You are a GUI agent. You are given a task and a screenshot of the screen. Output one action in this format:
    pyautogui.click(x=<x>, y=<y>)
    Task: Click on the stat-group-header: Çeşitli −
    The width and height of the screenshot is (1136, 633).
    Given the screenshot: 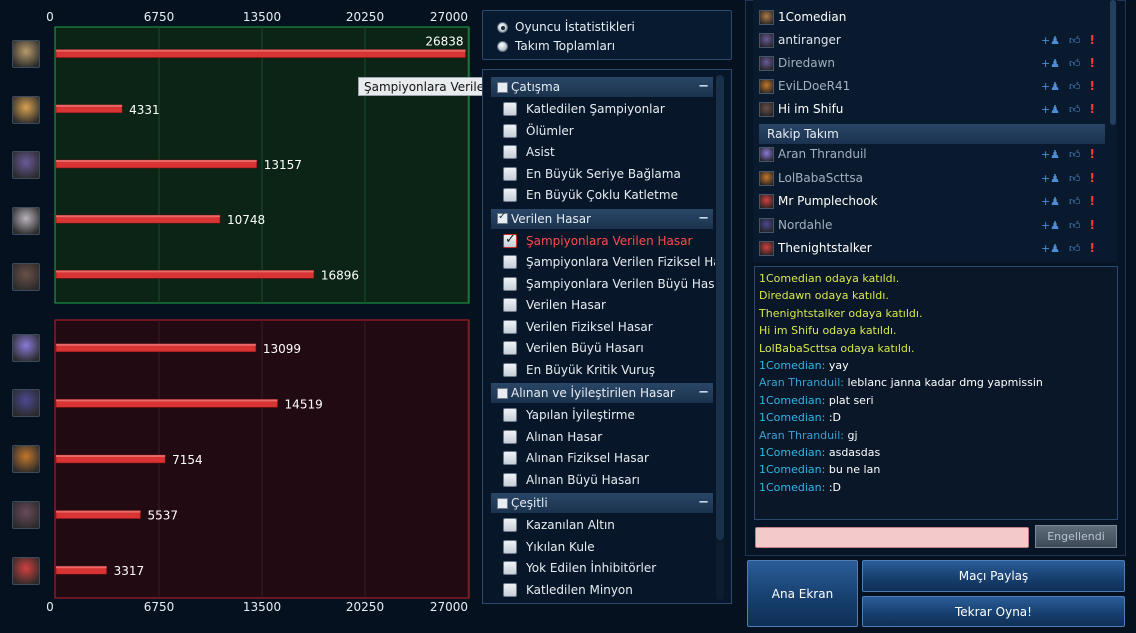 What is the action you would take?
    pyautogui.click(x=602, y=503)
    